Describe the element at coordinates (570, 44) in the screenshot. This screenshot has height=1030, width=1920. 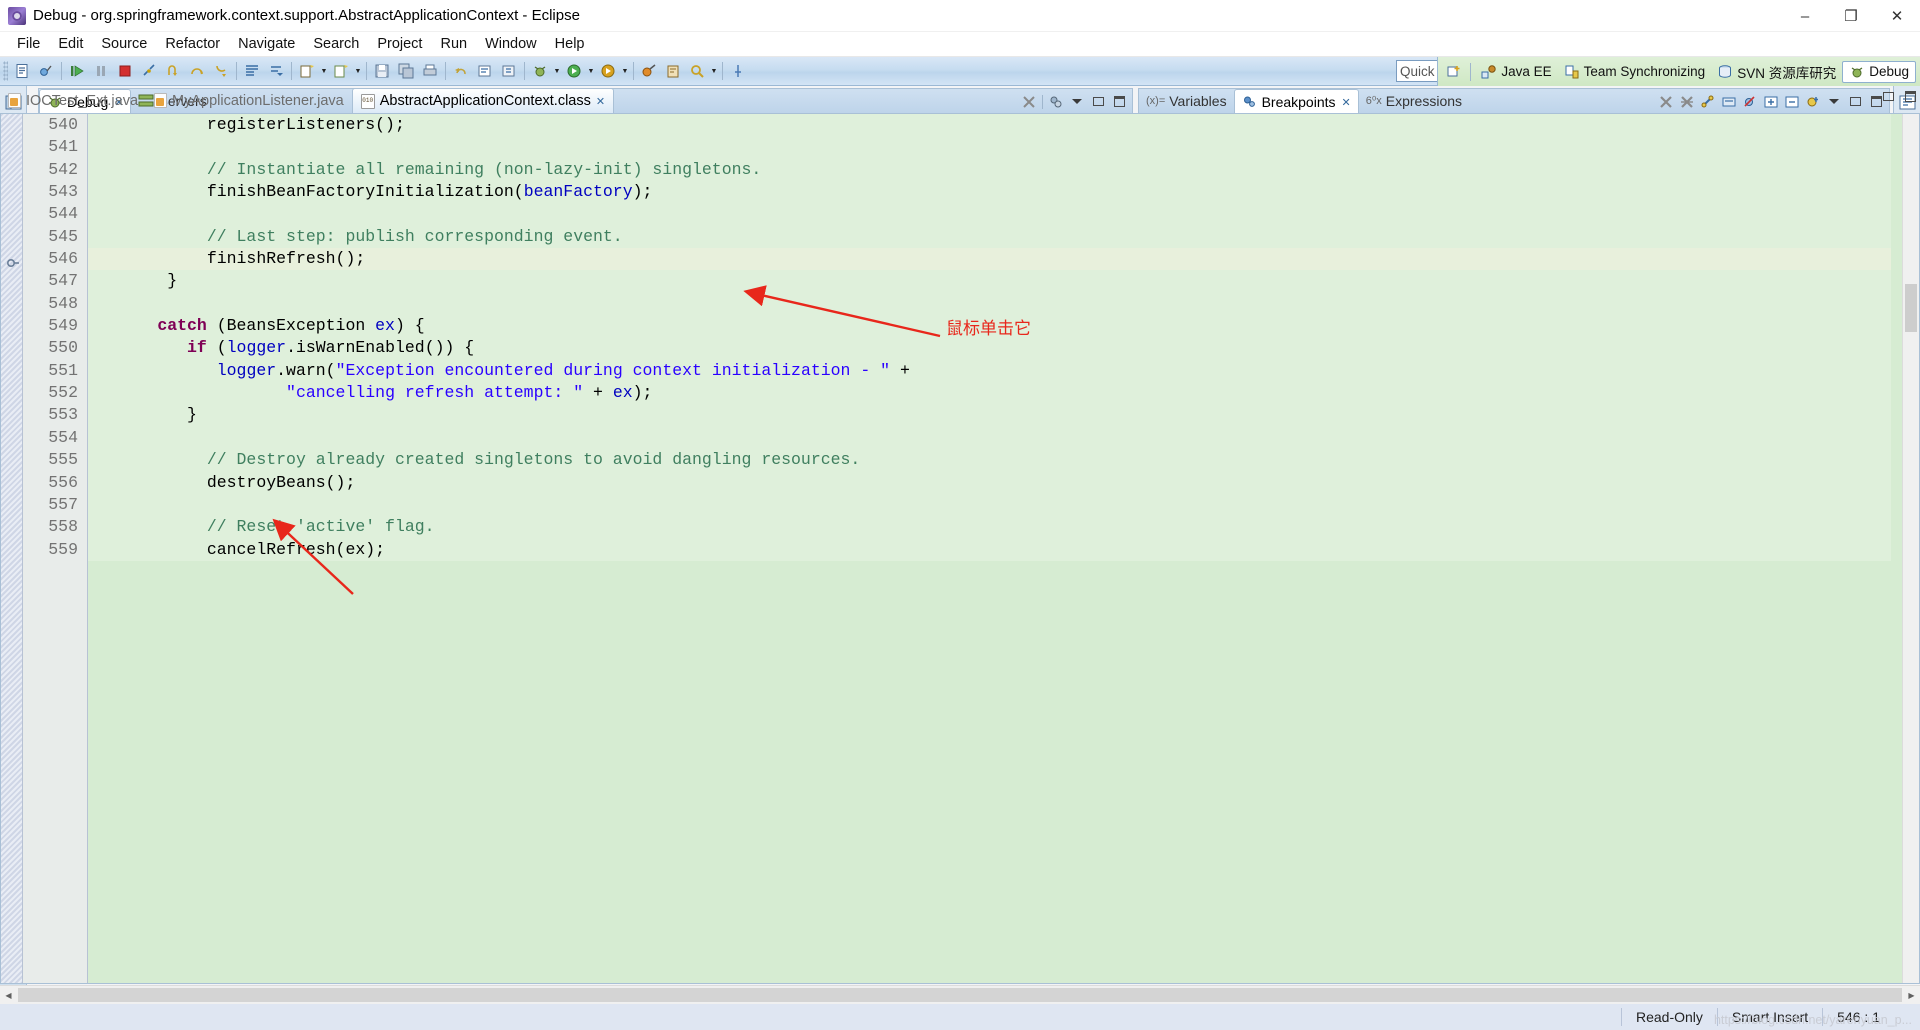
I see `menu-help: Help` at that location.